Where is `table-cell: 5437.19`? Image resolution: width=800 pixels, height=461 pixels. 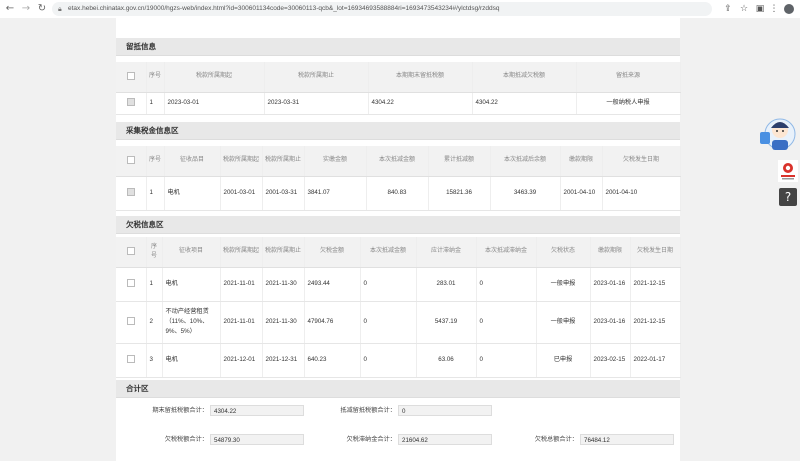
table-cell: 5437.19 is located at coordinates (446, 322).